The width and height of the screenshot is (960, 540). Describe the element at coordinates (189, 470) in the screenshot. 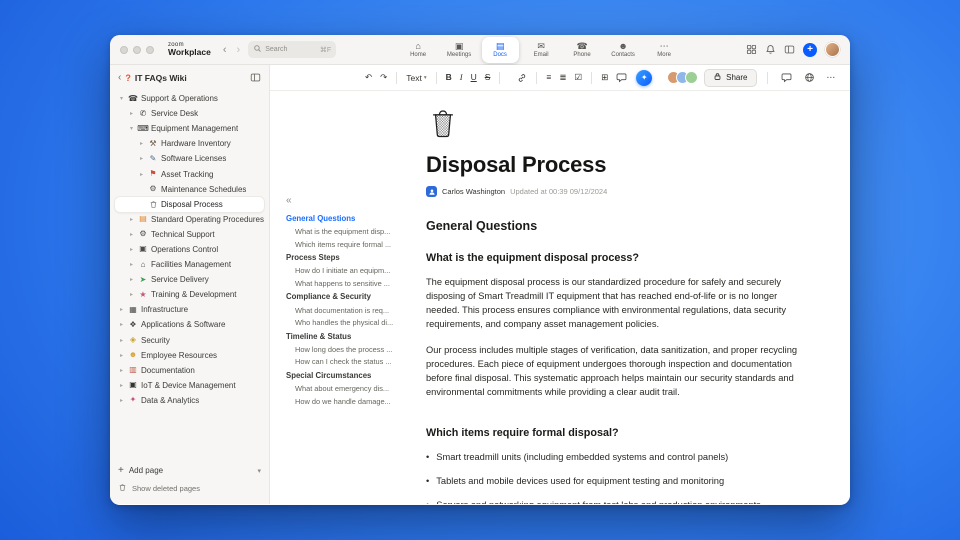

I see `add-page-button: + Add page ▾` at that location.